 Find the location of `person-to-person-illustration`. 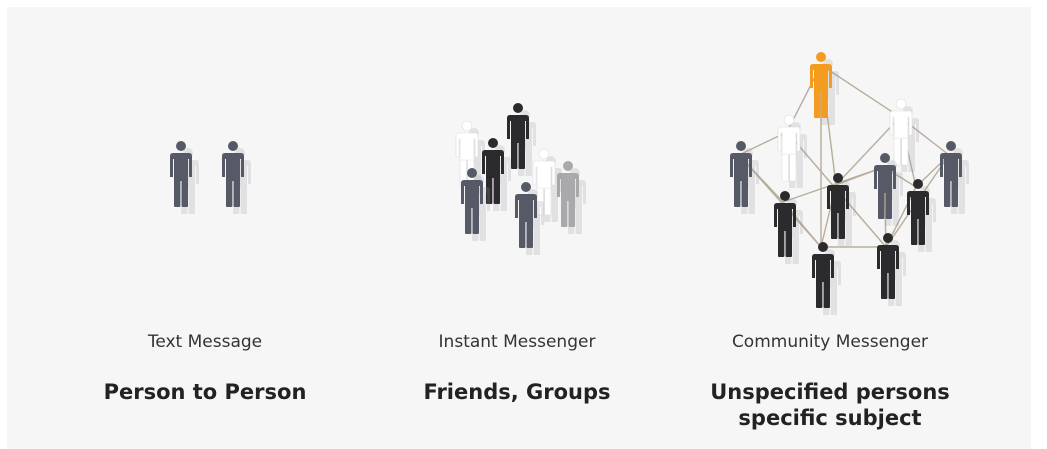

person-to-person-illustration is located at coordinates (210, 177).